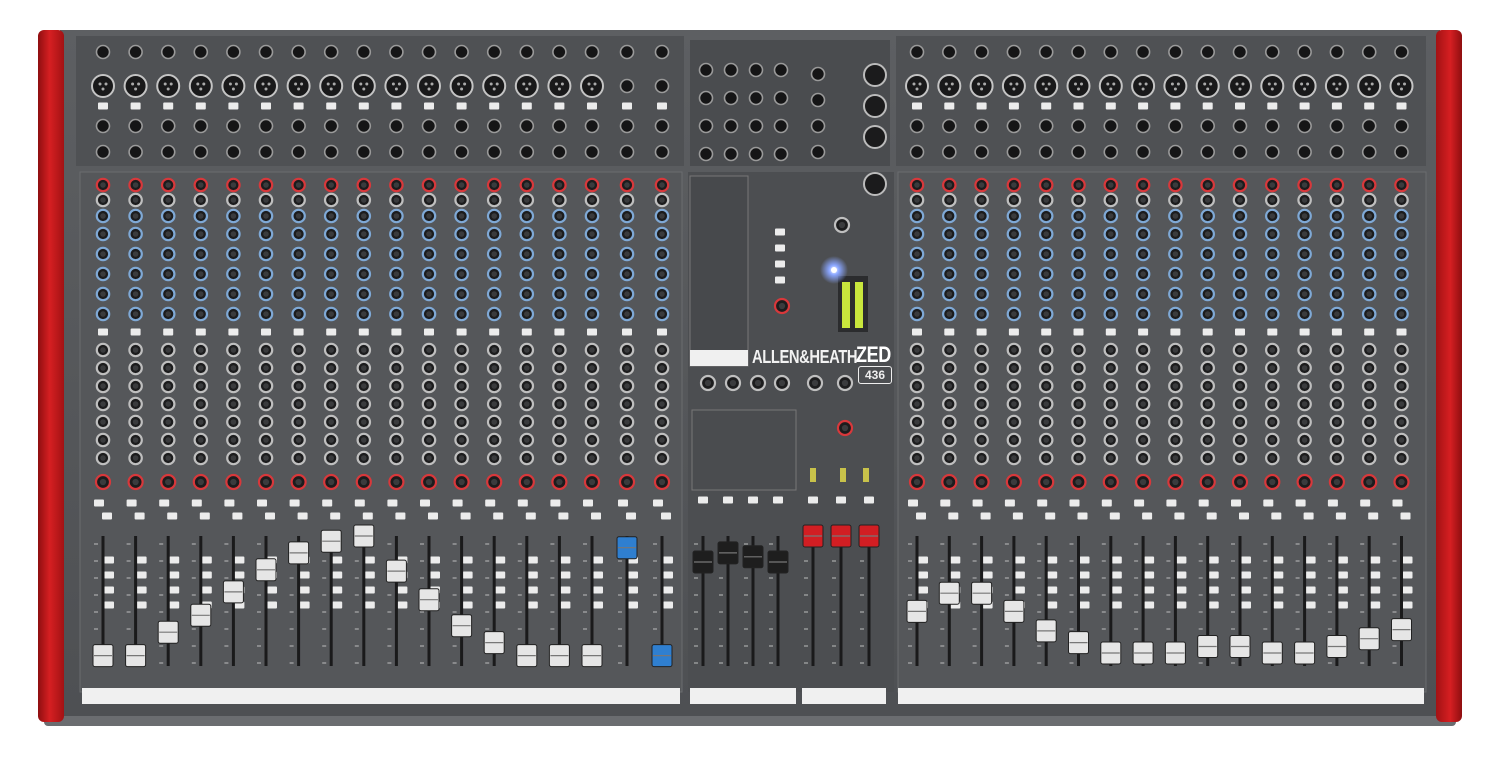  What do you see at coordinates (359, 503) in the screenshot?
I see `left-channel-9-mute-button` at bounding box center [359, 503].